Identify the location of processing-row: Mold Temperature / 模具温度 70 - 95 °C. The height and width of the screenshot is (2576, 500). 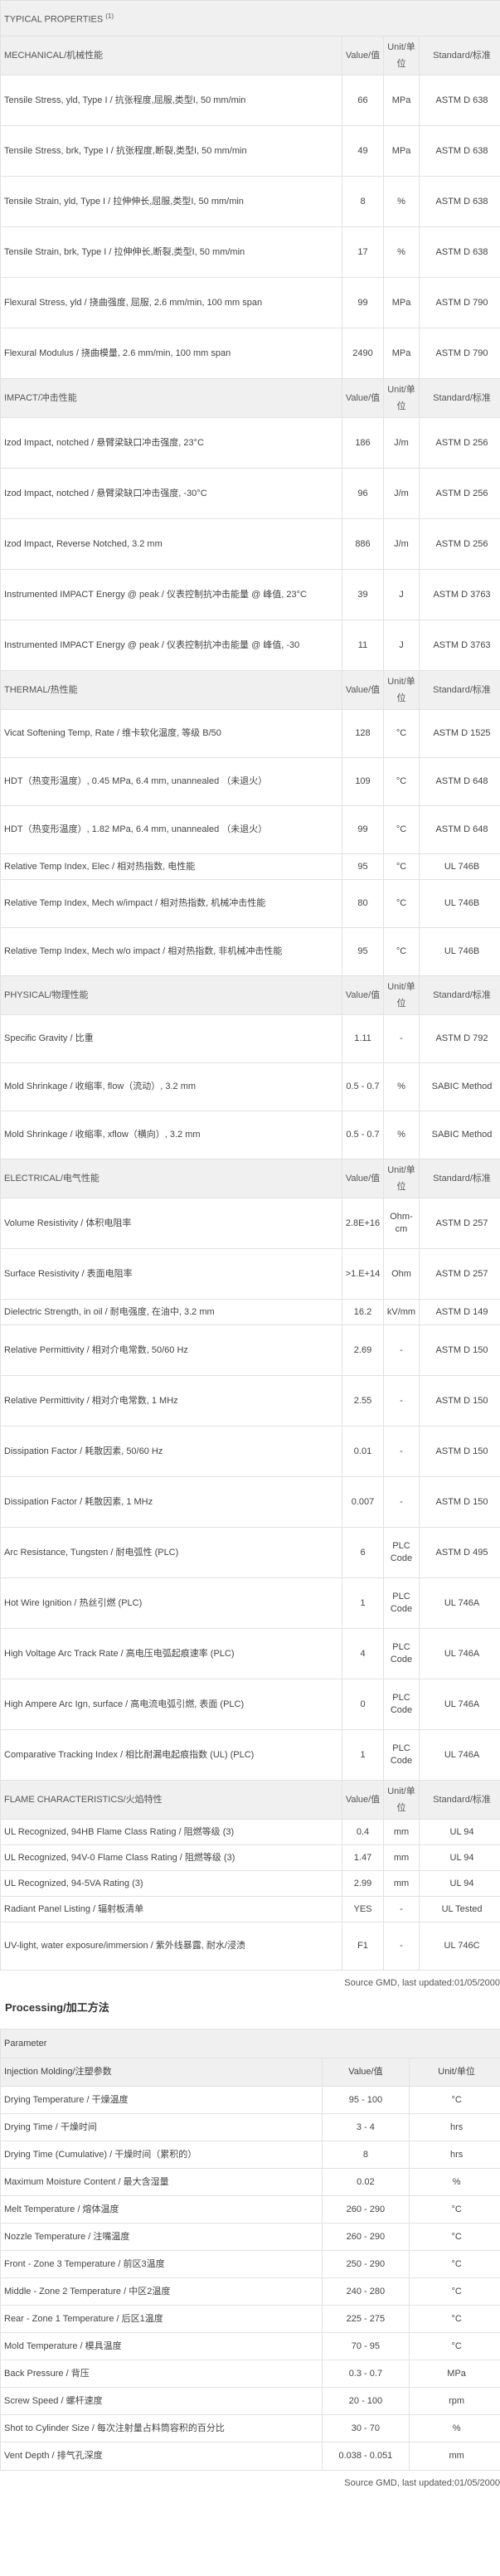
(250, 2346).